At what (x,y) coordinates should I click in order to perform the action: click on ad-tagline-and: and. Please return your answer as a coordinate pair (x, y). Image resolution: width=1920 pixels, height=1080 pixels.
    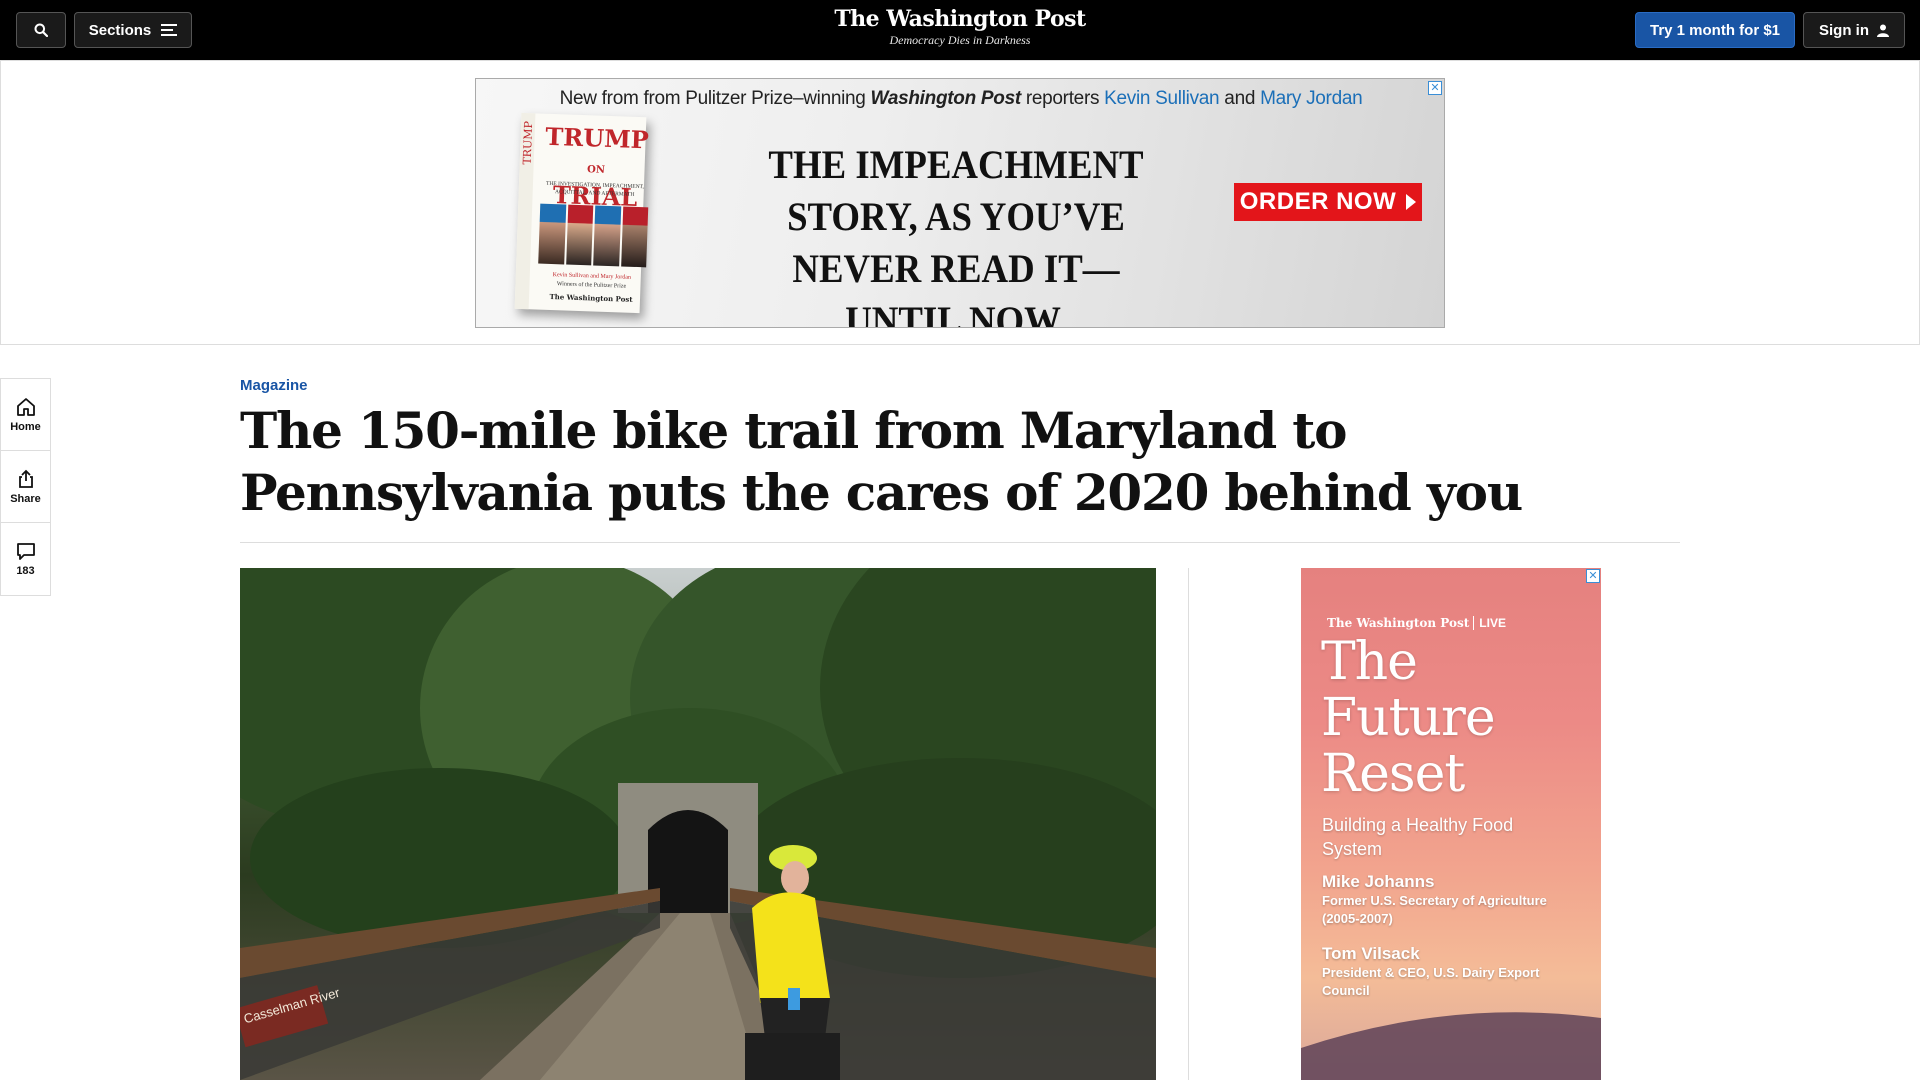
    Looking at the image, I should click on (1240, 98).